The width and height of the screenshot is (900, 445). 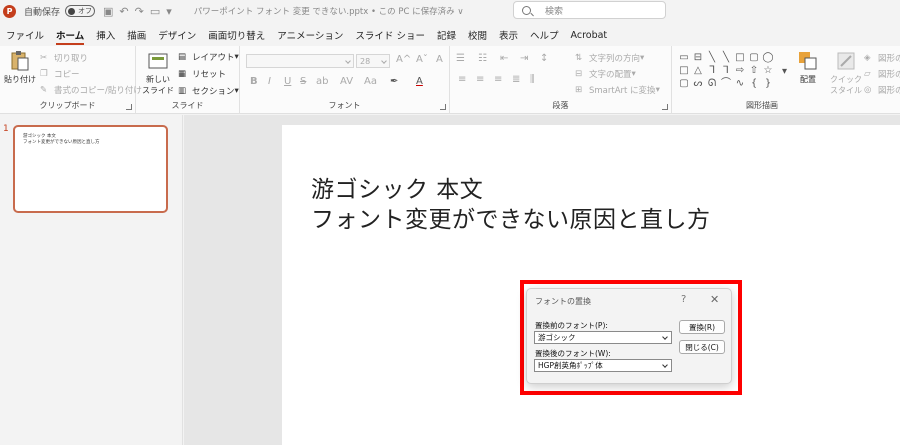 I want to click on slide-thumbnail: 游ゴシック 本文 フォント変更ができない原因と直し方, so click(x=90, y=169).